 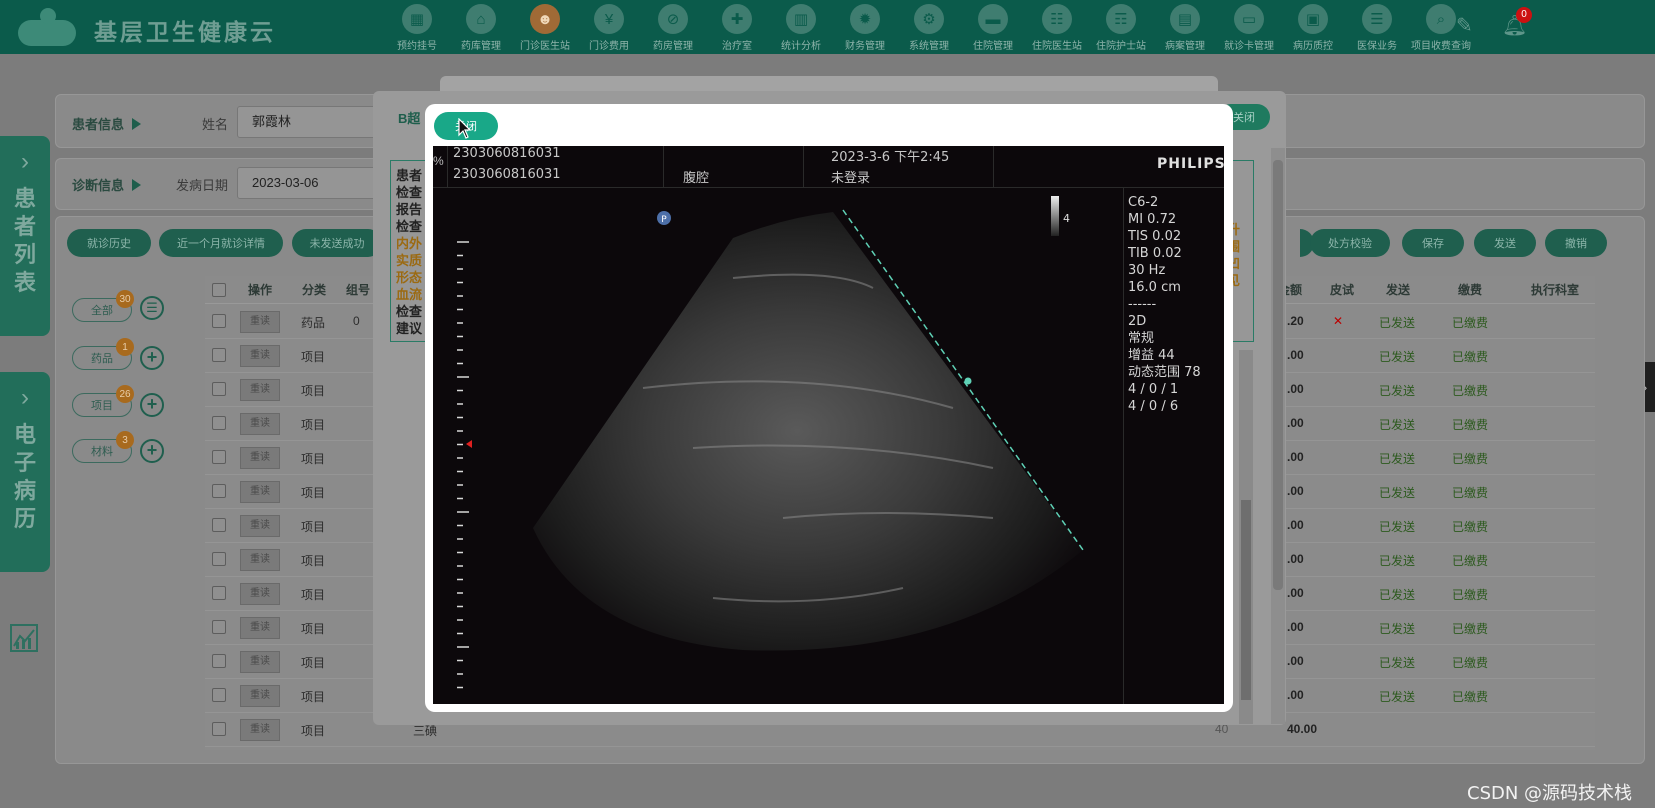 What do you see at coordinates (1278, 436) in the screenshot?
I see `dialog-scrollbar` at bounding box center [1278, 436].